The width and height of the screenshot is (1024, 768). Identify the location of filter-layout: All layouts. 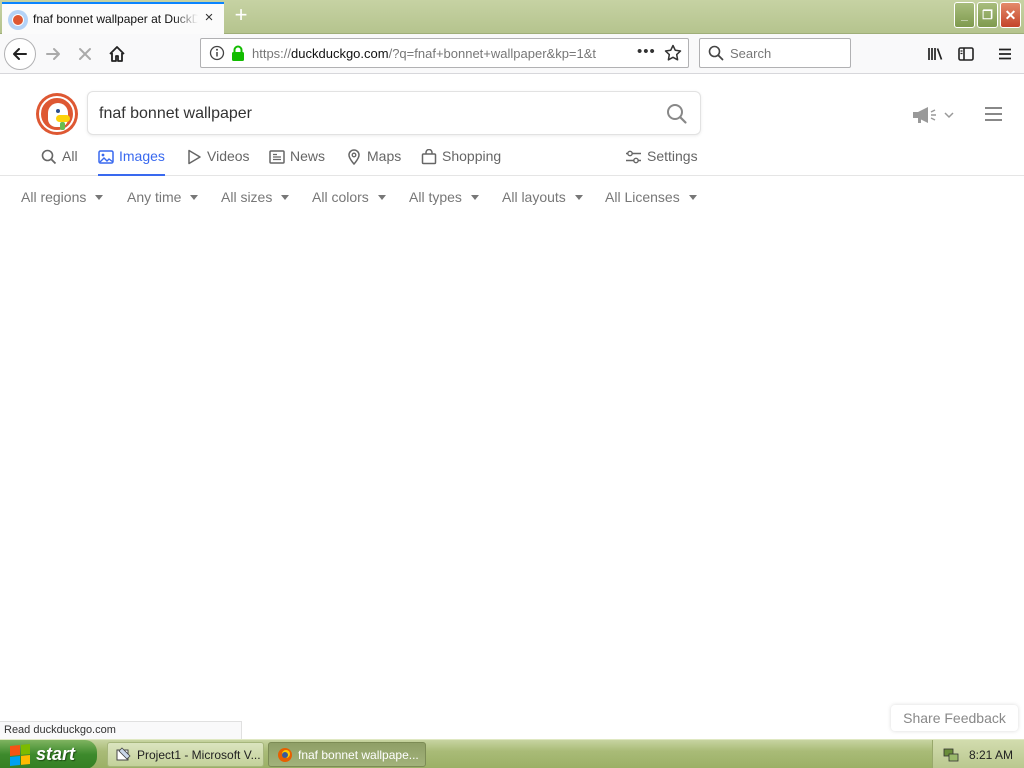
(542, 197).